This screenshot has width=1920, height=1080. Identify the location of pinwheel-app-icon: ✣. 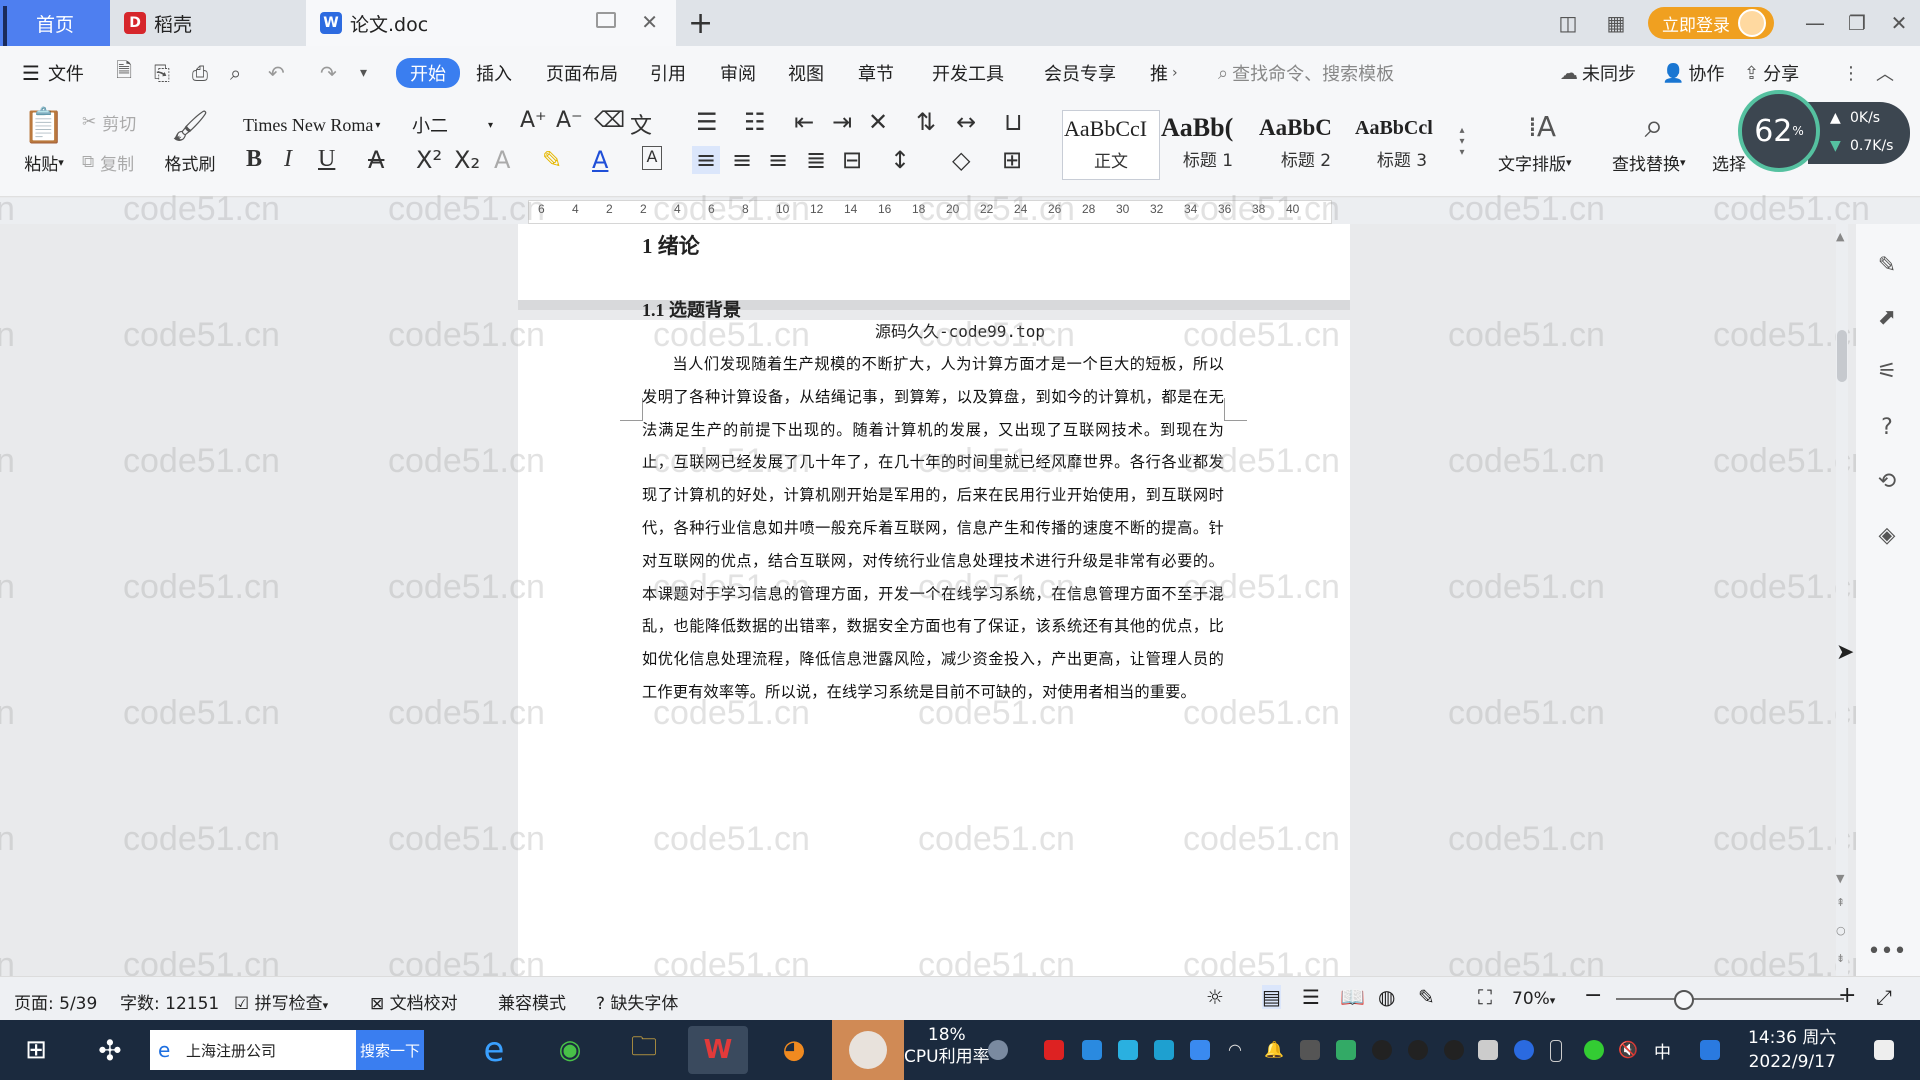
(110, 1050).